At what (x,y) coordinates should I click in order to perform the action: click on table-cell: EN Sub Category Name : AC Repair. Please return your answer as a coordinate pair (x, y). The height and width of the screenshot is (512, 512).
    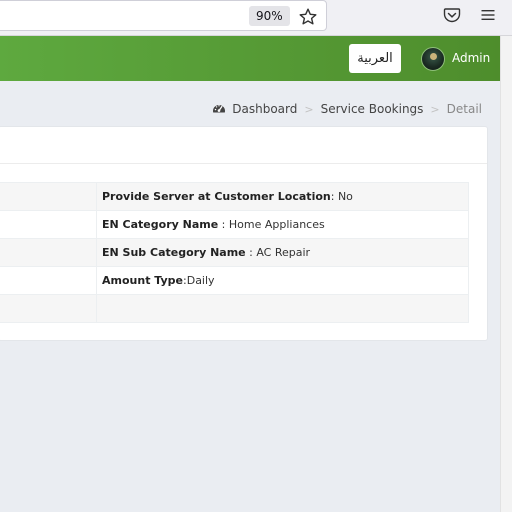
    Looking at the image, I should click on (282, 252).